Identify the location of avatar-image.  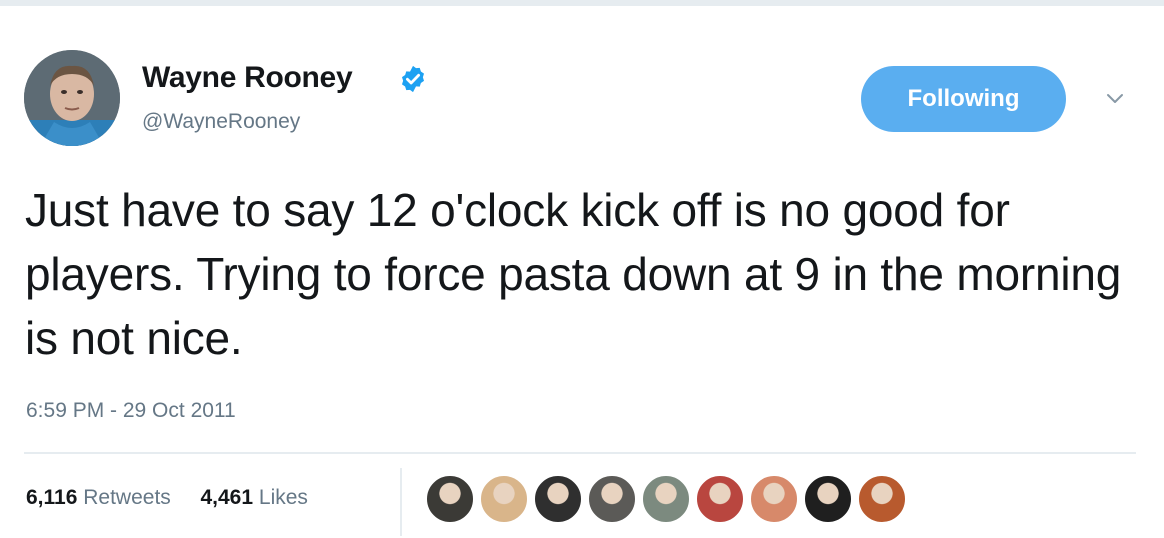
(72, 98).